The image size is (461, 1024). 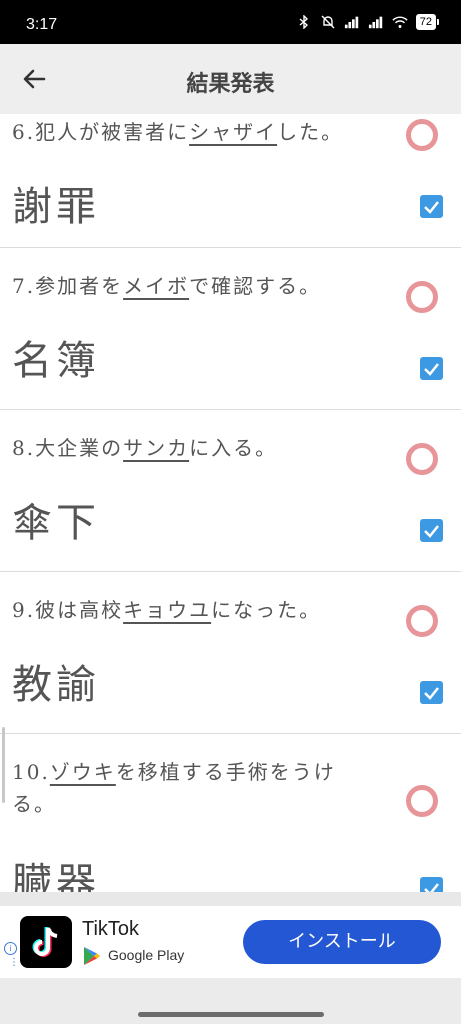 I want to click on app-bar: 結果発表, so click(x=230, y=79).